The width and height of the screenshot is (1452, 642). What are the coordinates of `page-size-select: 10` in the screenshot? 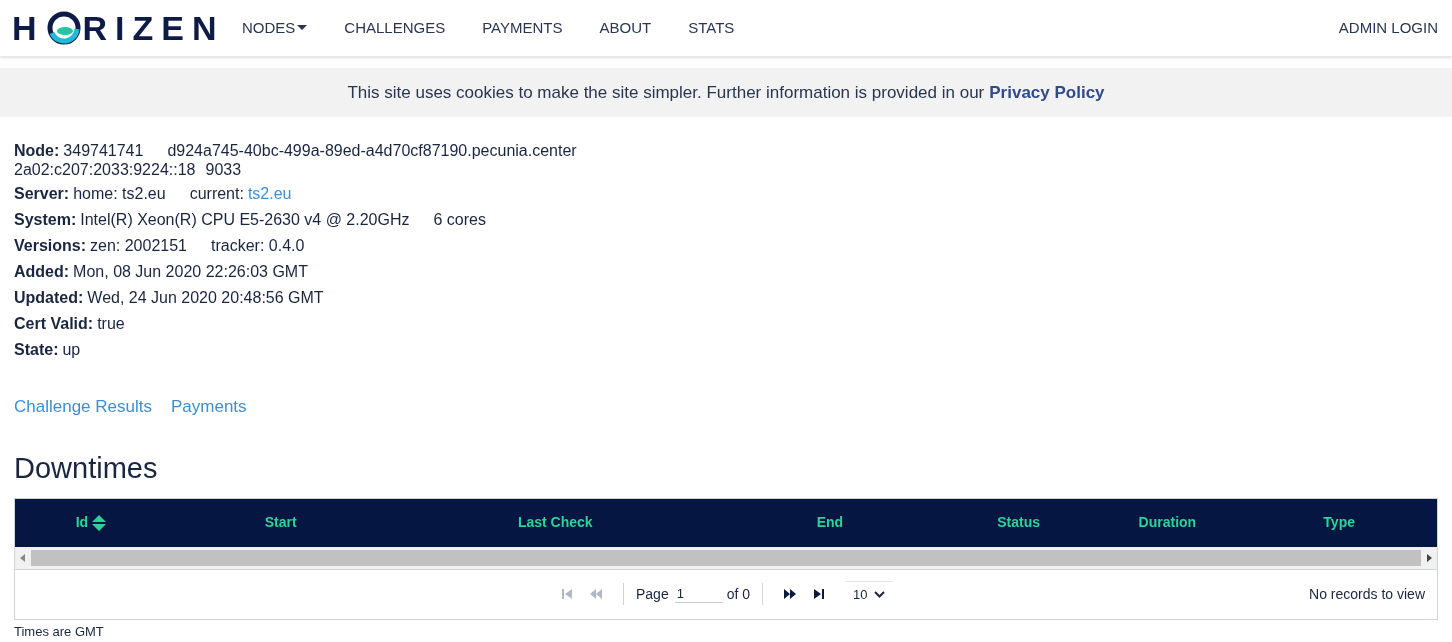 It's located at (869, 594).